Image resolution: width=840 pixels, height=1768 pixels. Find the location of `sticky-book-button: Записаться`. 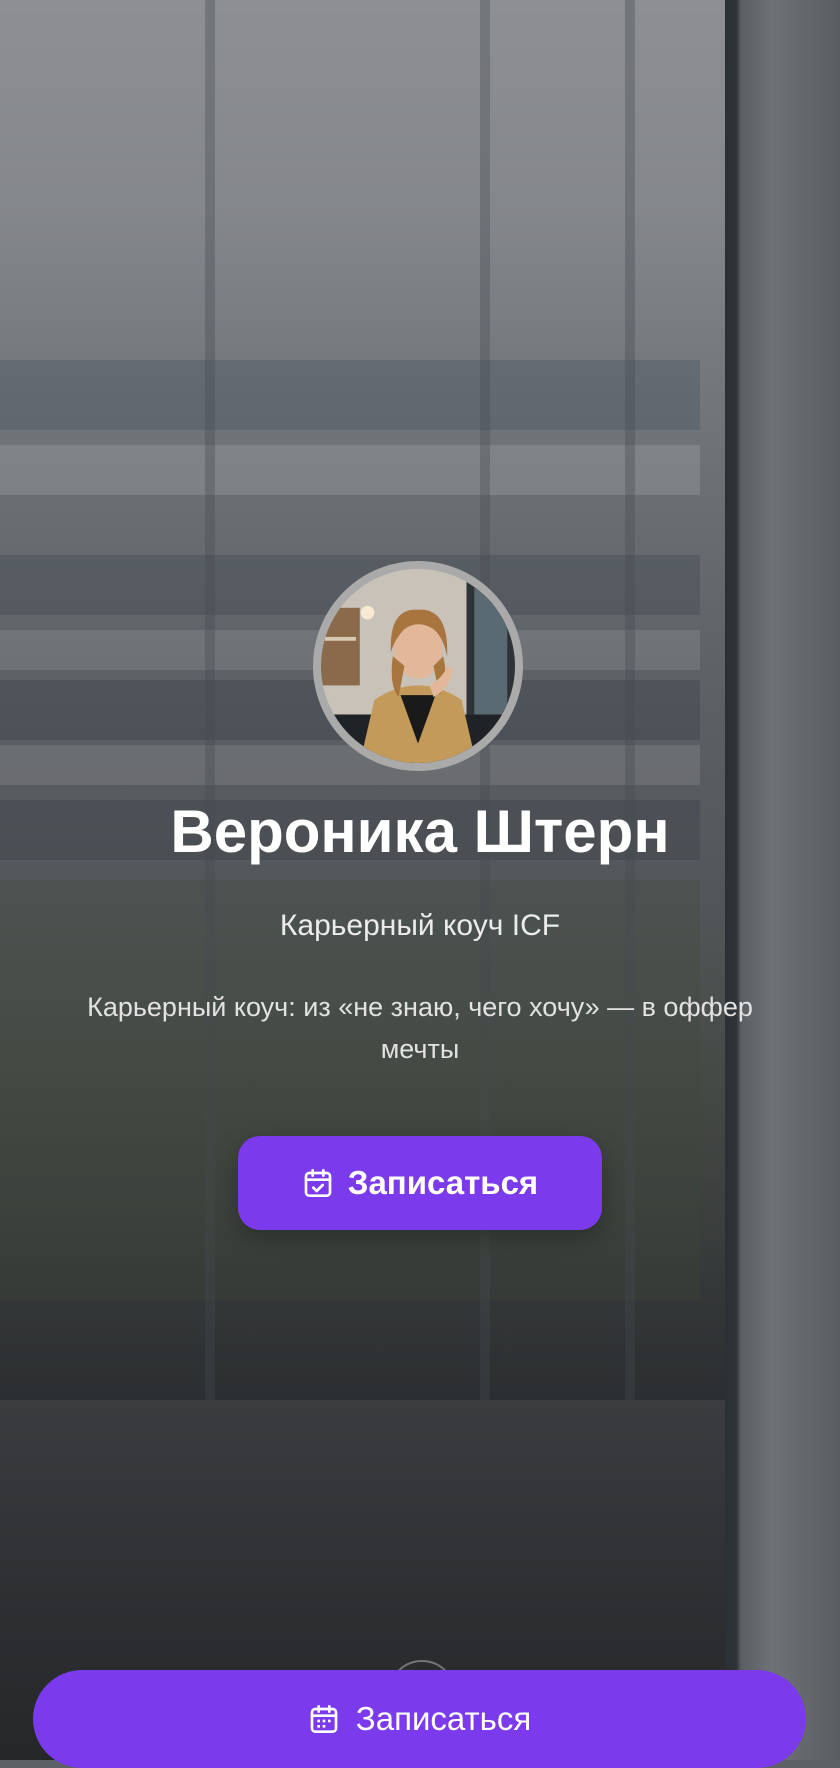

sticky-book-button: Записаться is located at coordinates (419, 1719).